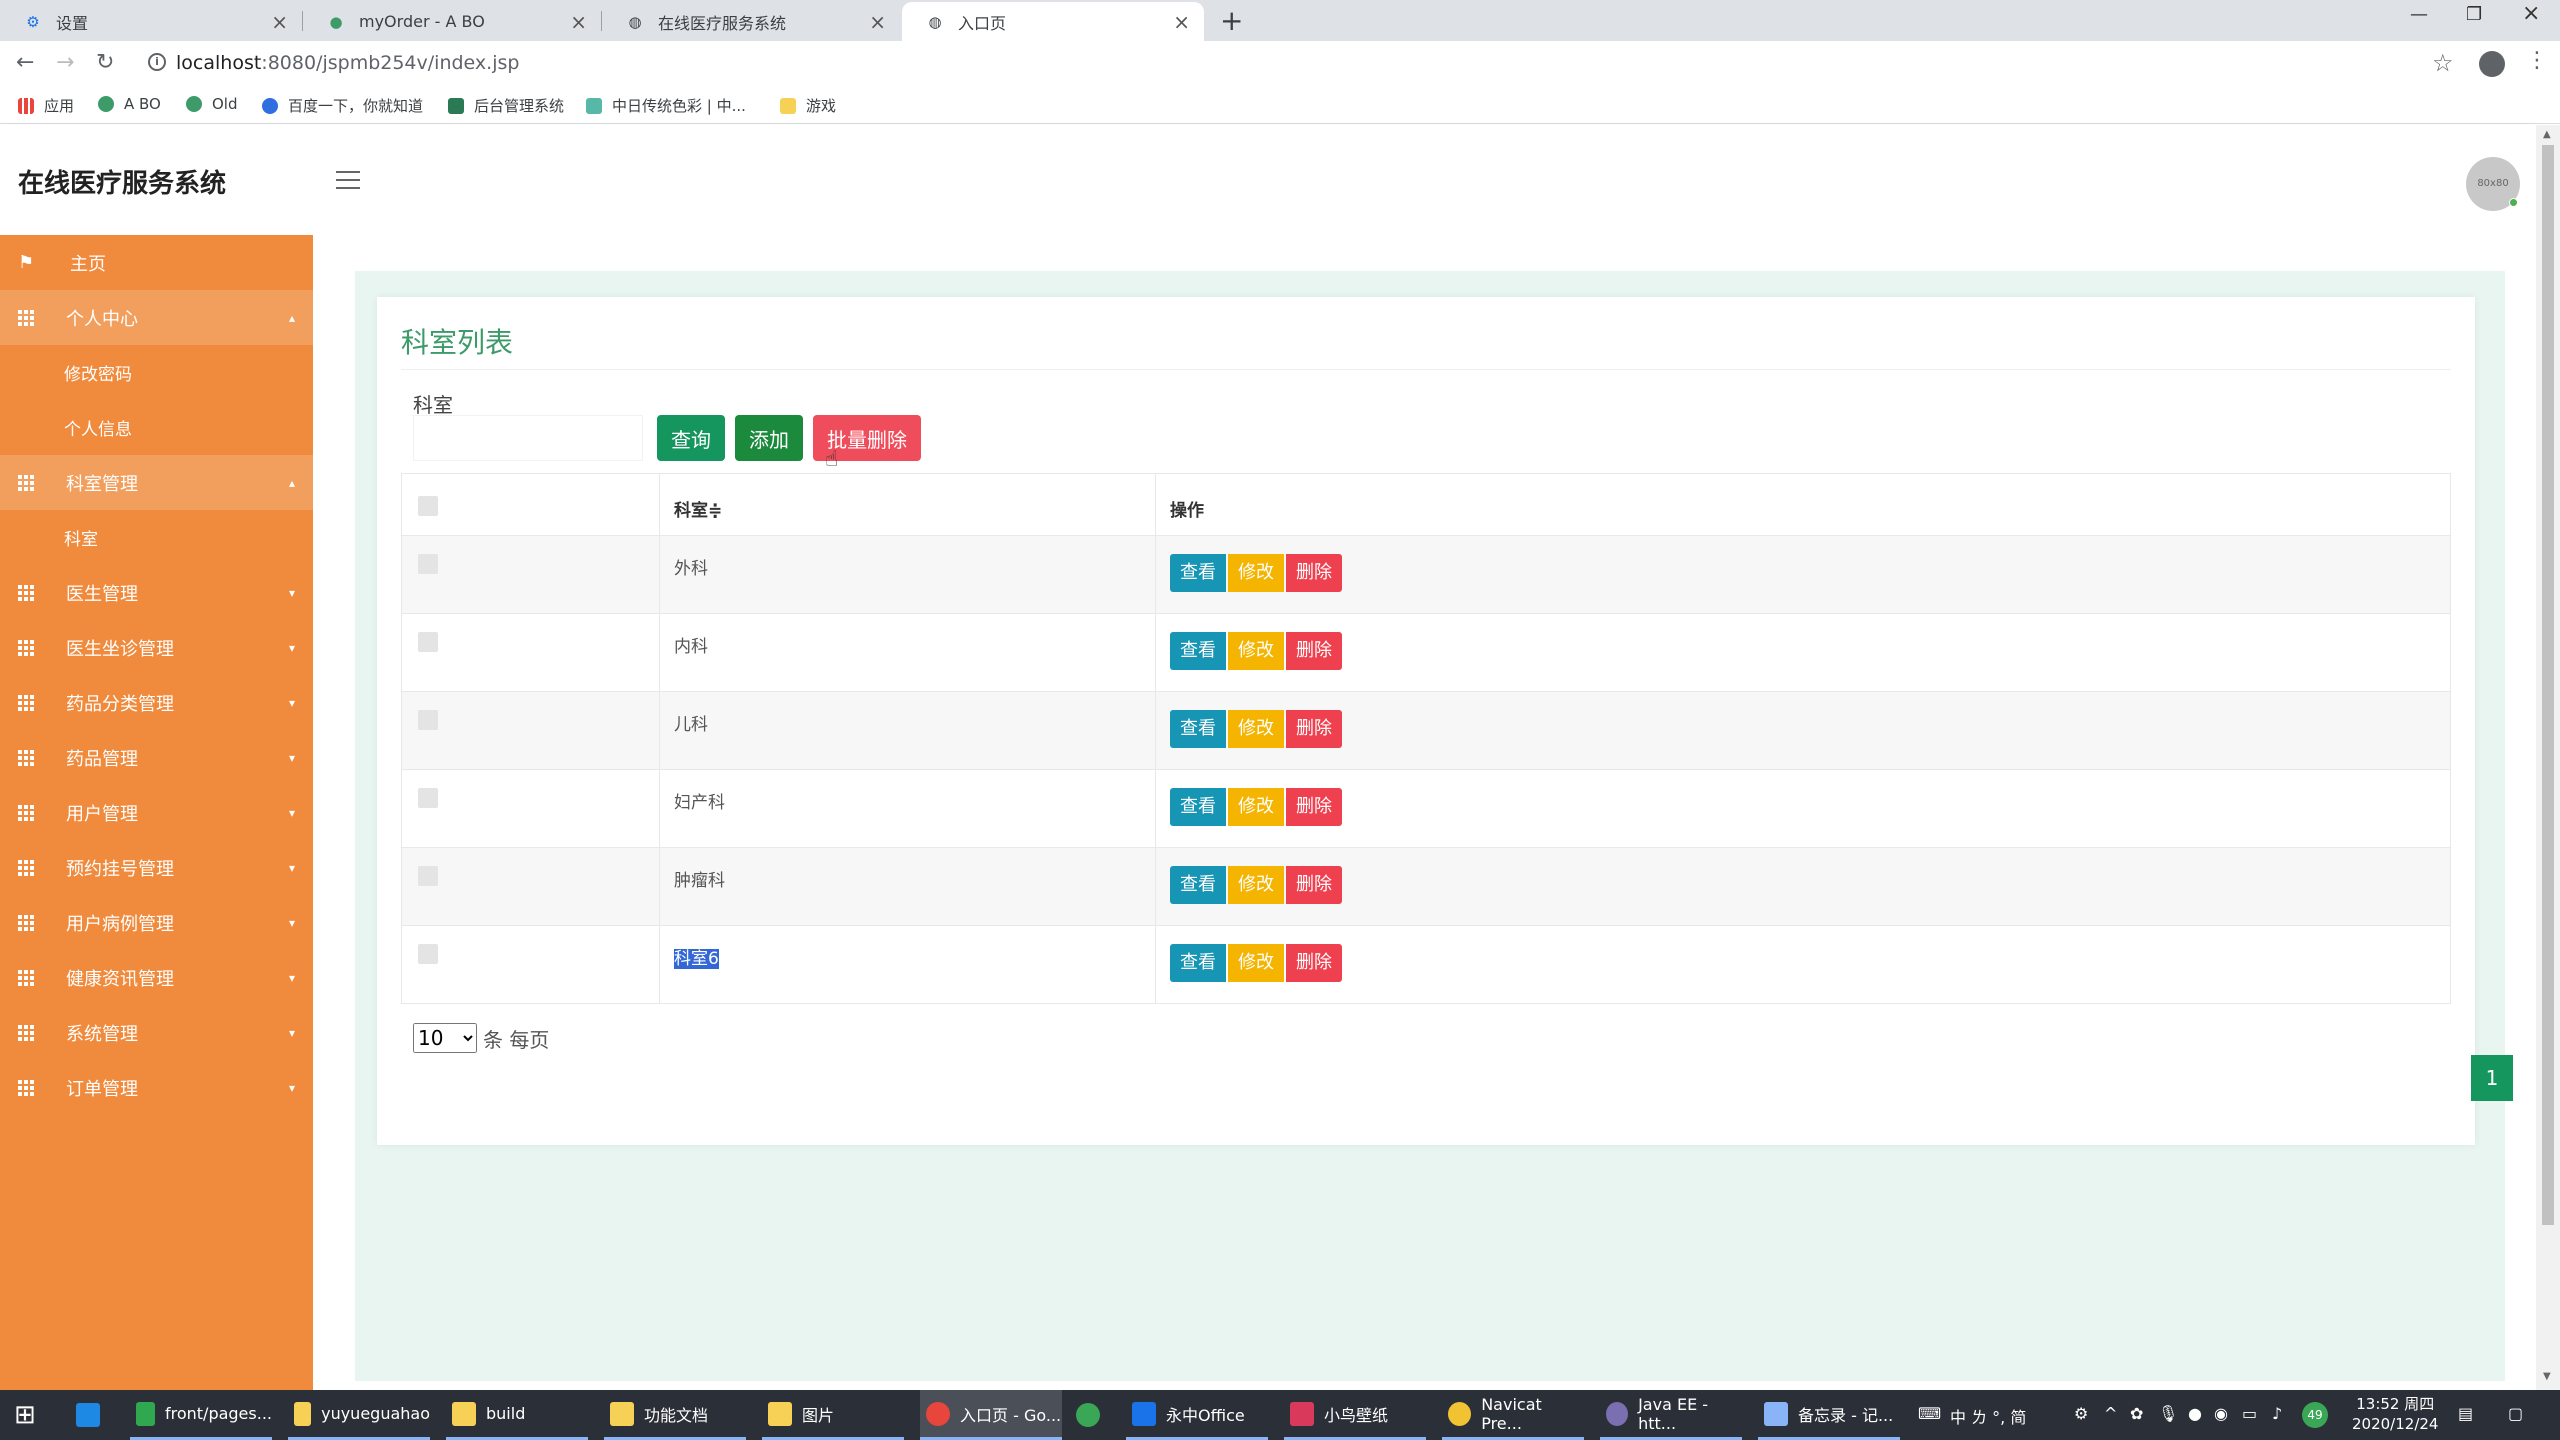 Image resolution: width=2560 pixels, height=1440 pixels. I want to click on taskbar-item-green-app, so click(1097, 1415).